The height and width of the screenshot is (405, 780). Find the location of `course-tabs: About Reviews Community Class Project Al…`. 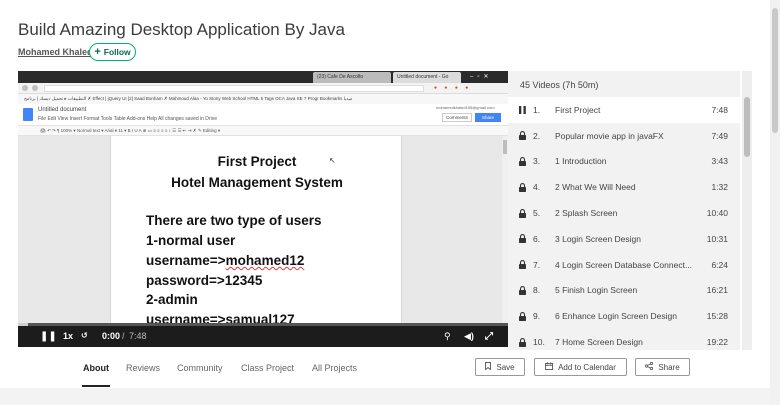

course-tabs: About Reviews Community Class Project Al… is located at coordinates (385, 369).